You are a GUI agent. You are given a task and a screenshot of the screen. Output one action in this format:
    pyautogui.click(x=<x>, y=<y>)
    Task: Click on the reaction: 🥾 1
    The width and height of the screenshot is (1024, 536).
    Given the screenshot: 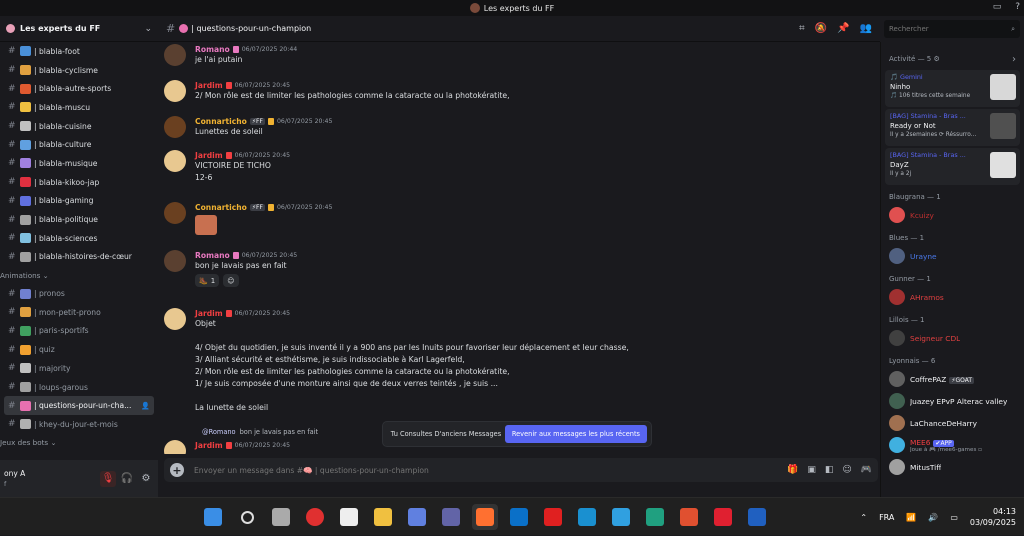 What is the action you would take?
    pyautogui.click(x=207, y=280)
    